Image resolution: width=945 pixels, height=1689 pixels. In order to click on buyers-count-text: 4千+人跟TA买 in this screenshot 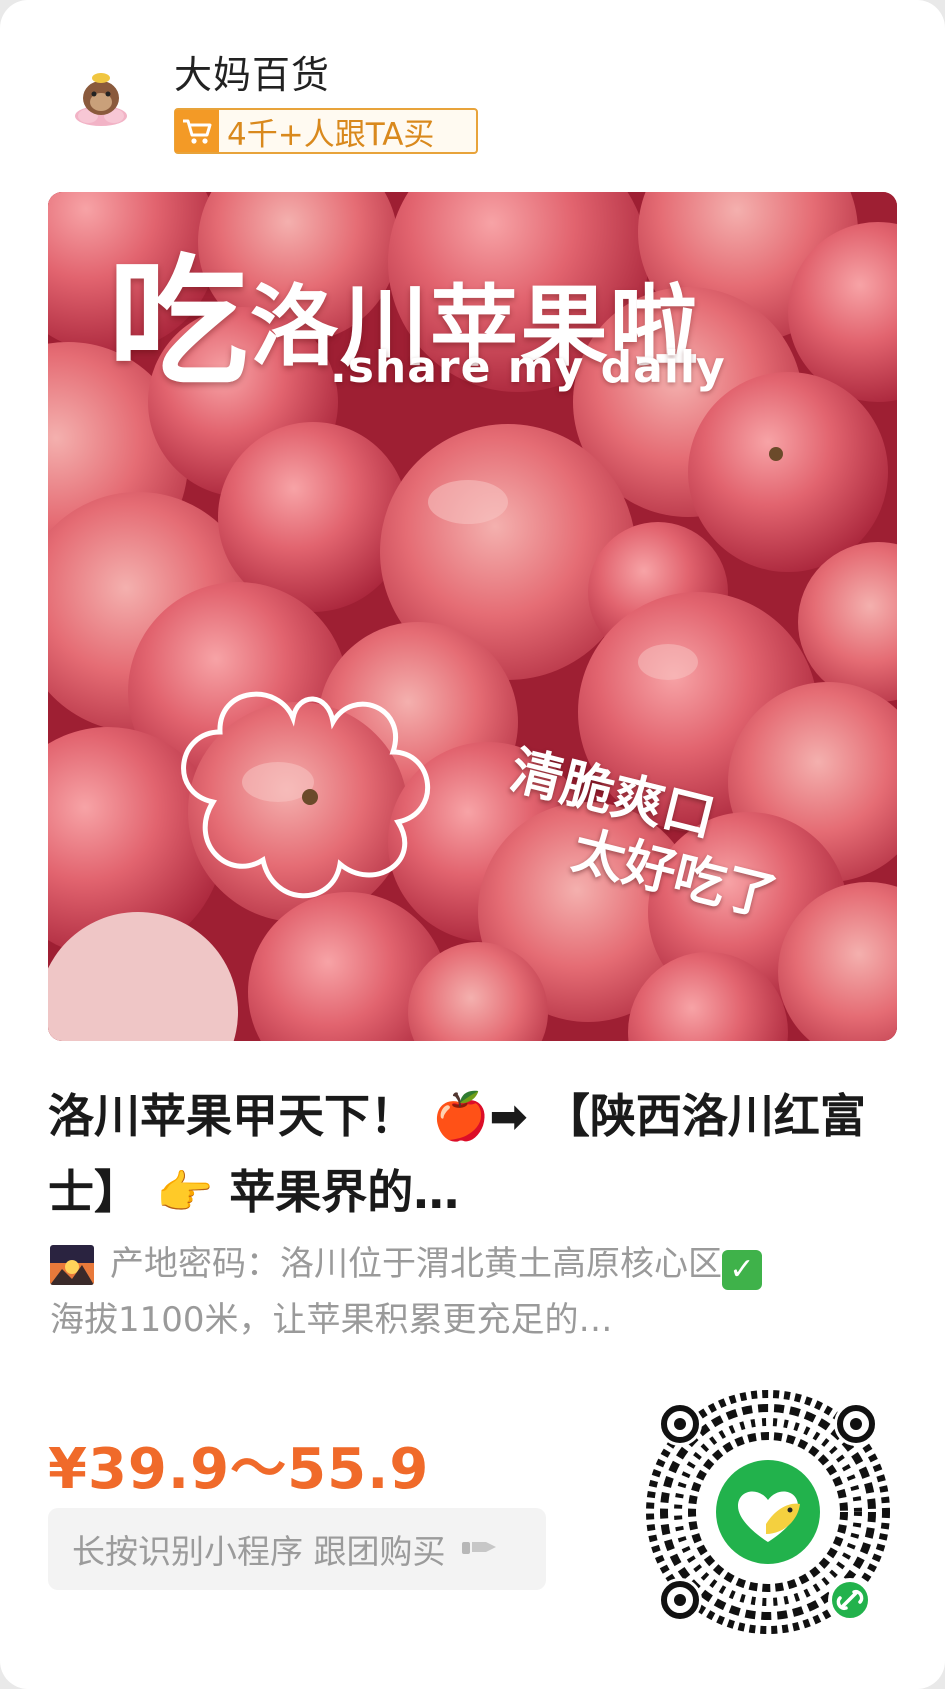, I will do `click(331, 134)`.